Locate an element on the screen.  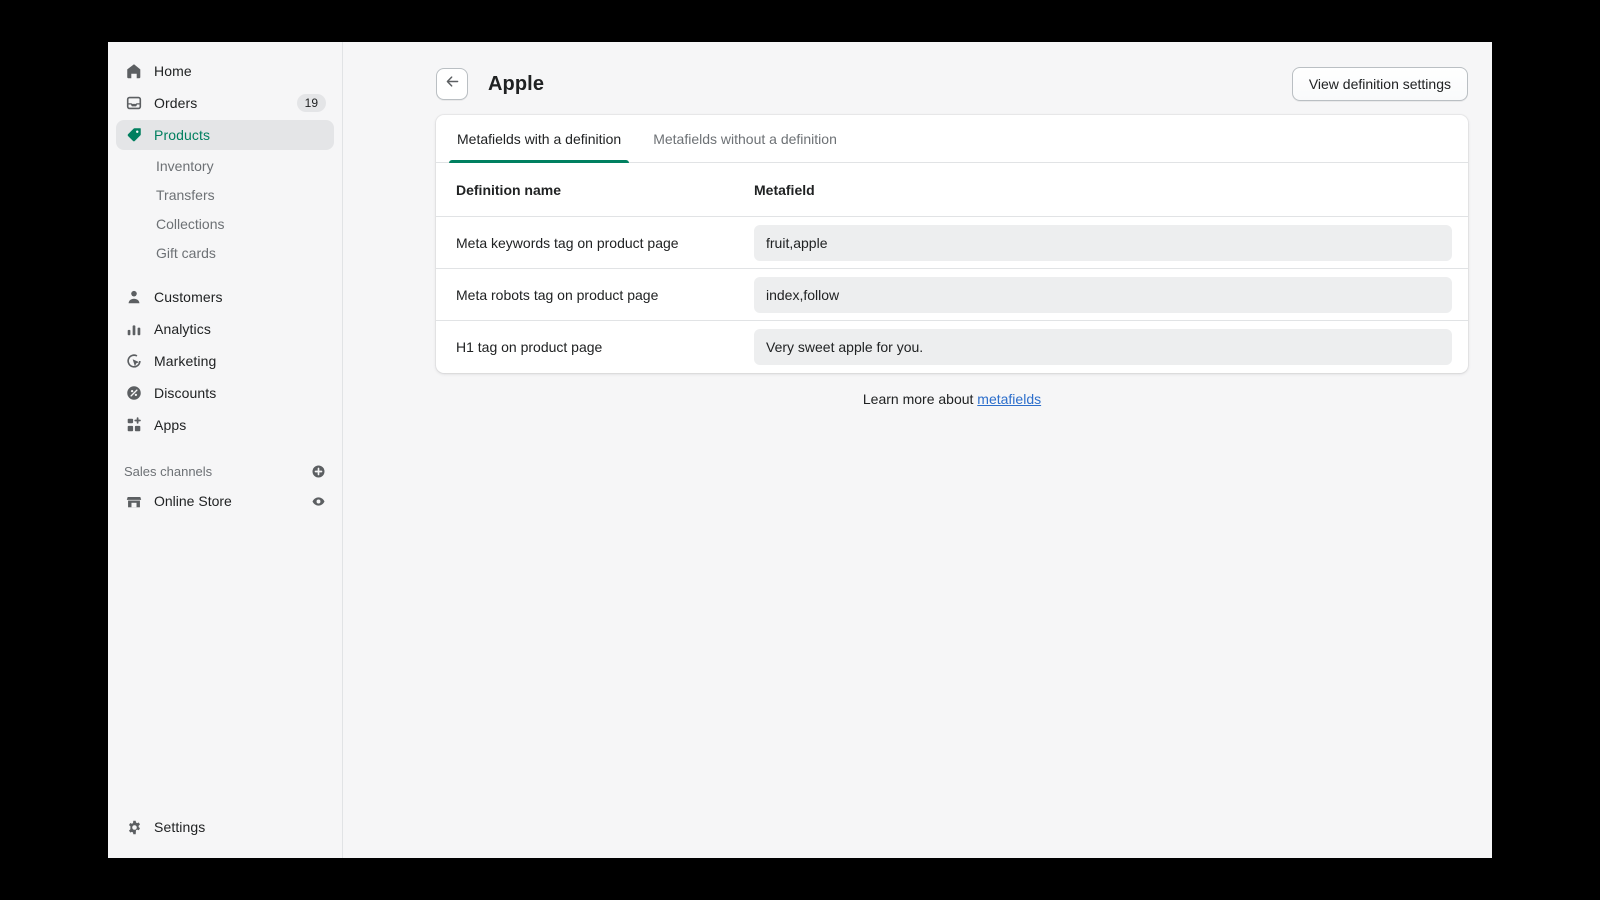
sidebar-item-transfers: Transfers is located at coordinates (225, 195).